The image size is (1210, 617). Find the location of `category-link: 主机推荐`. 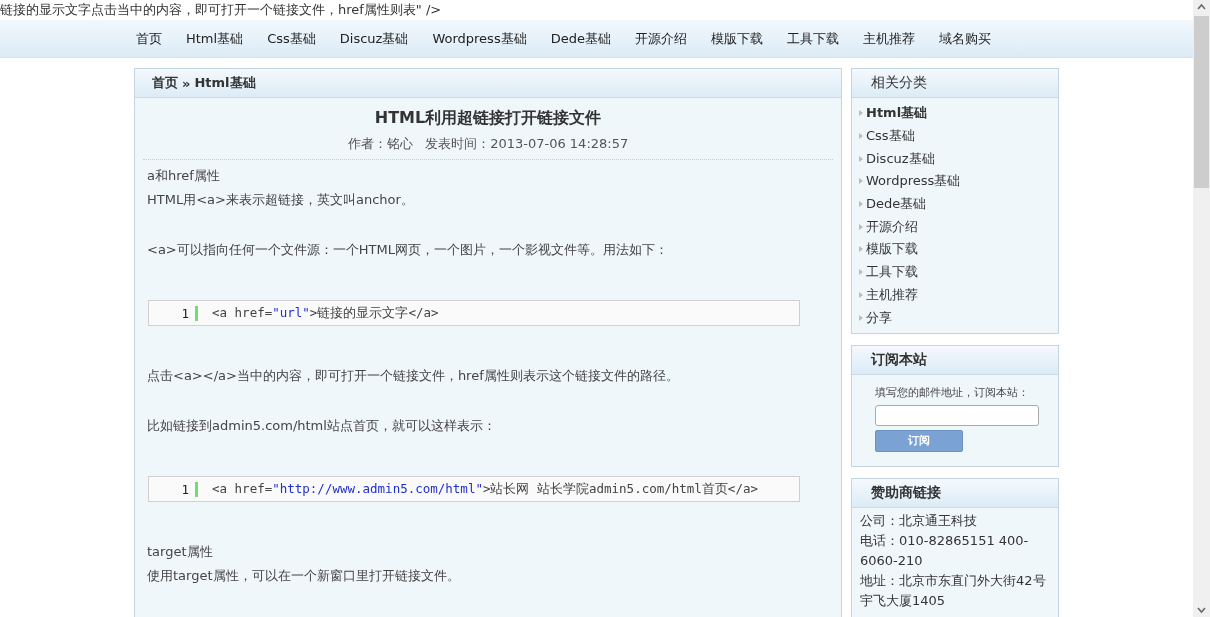

category-link: 主机推荐 is located at coordinates (958, 295).